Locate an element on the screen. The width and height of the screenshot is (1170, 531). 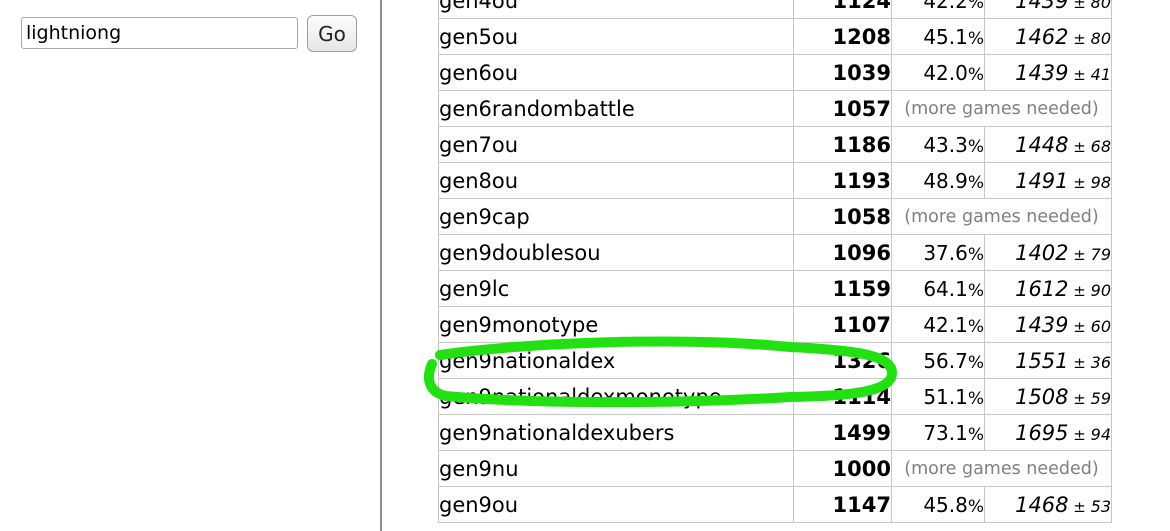
gxe-cell: 45.1% is located at coordinates (938, 36).